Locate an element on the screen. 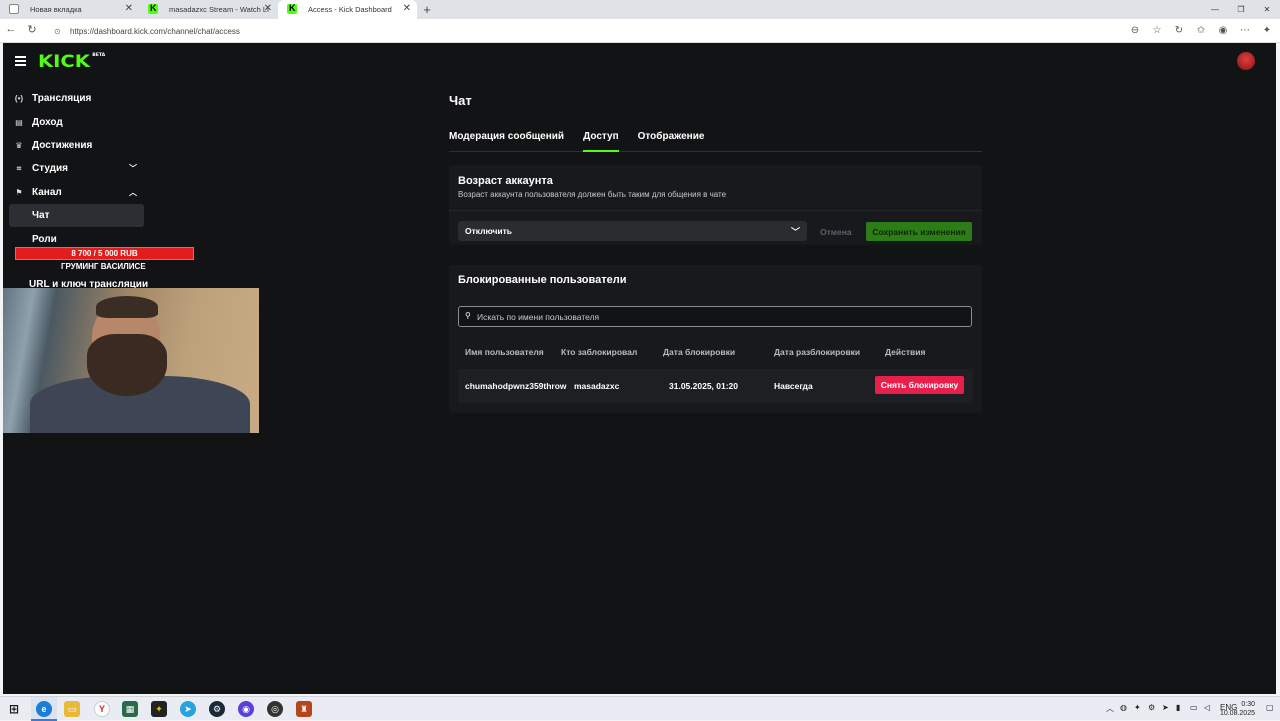 The height and width of the screenshot is (721, 1280). channel-icon: ⚑ is located at coordinates (19, 192).